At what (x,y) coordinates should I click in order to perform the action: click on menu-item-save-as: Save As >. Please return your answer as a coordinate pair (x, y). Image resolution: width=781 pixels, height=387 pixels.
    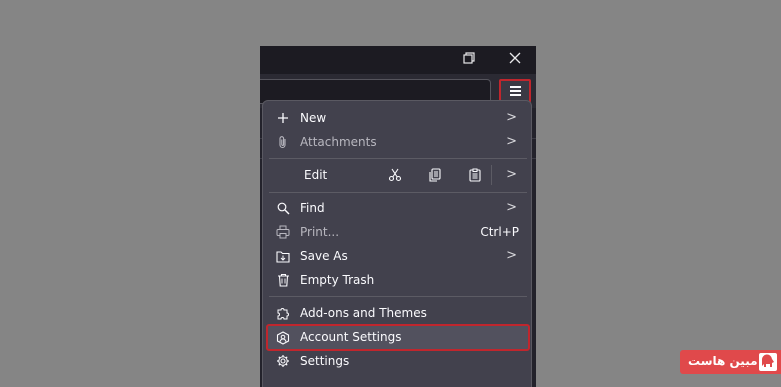
    Looking at the image, I should click on (398, 256).